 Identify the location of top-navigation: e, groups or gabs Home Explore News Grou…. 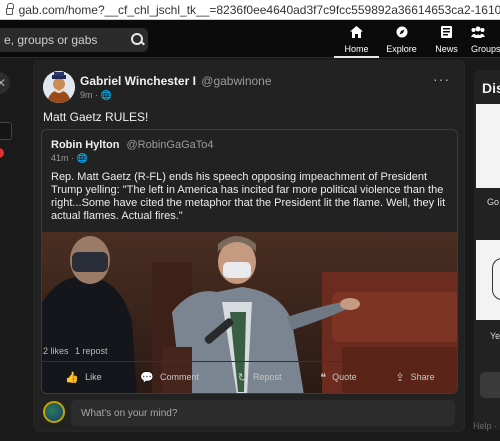
(250, 39).